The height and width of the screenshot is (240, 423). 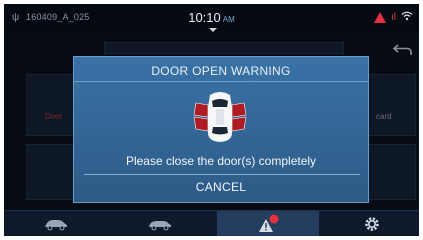 I want to click on warning-icon, so click(x=380, y=17).